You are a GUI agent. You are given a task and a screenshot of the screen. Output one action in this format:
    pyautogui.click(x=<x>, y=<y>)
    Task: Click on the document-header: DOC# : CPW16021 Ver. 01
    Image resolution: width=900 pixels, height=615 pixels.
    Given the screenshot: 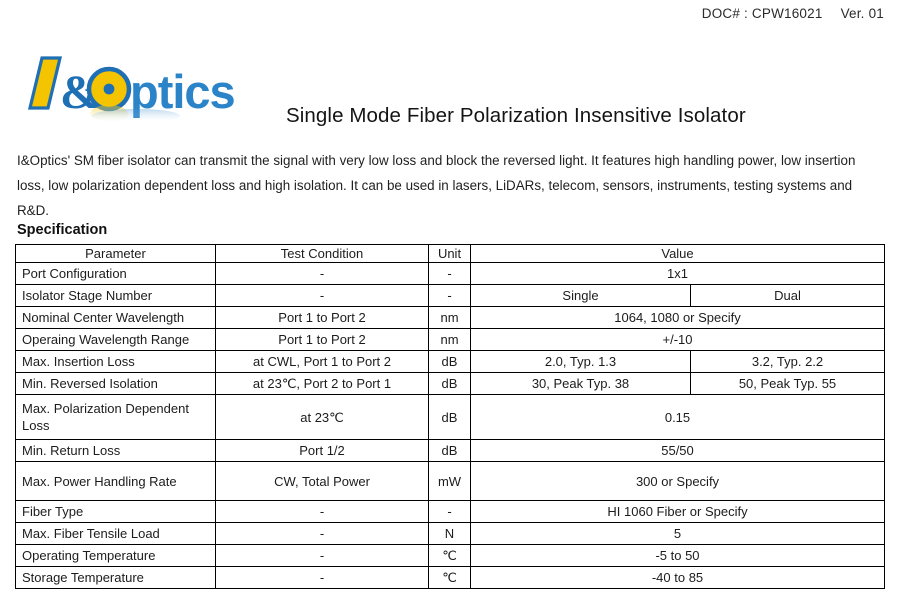 What is the action you would take?
    pyautogui.click(x=793, y=13)
    